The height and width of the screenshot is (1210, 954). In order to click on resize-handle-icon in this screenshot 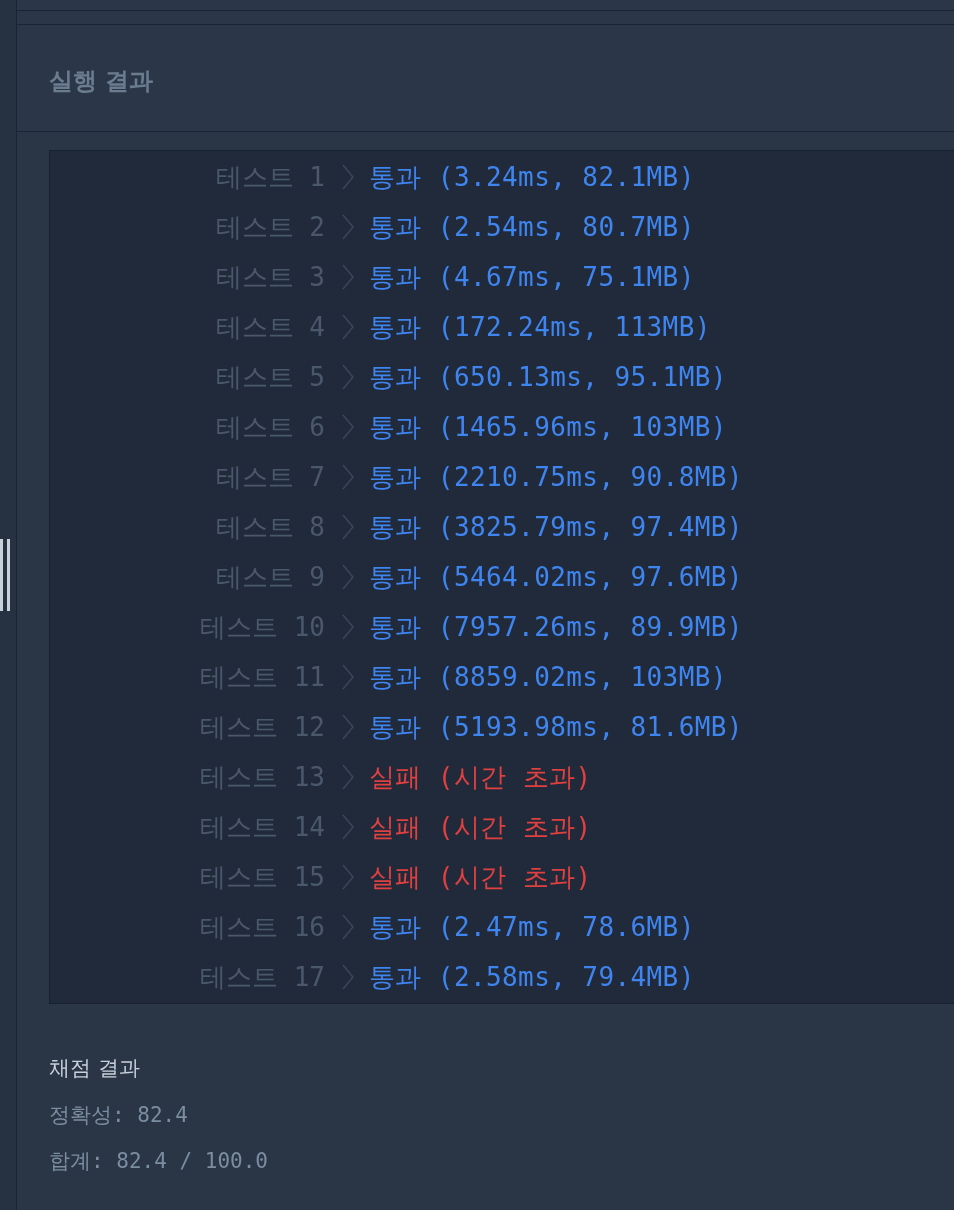, I will do `click(5, 575)`.